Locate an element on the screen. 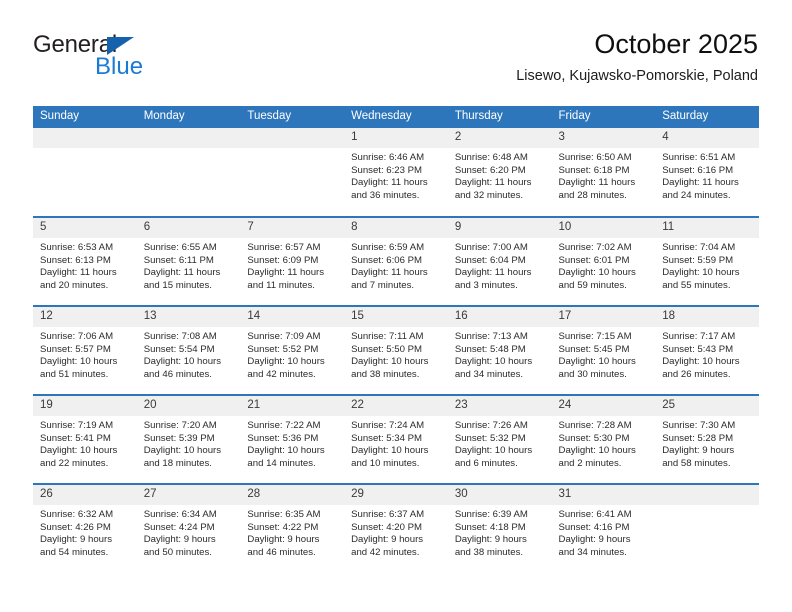  day-number is located at coordinates (188, 138).